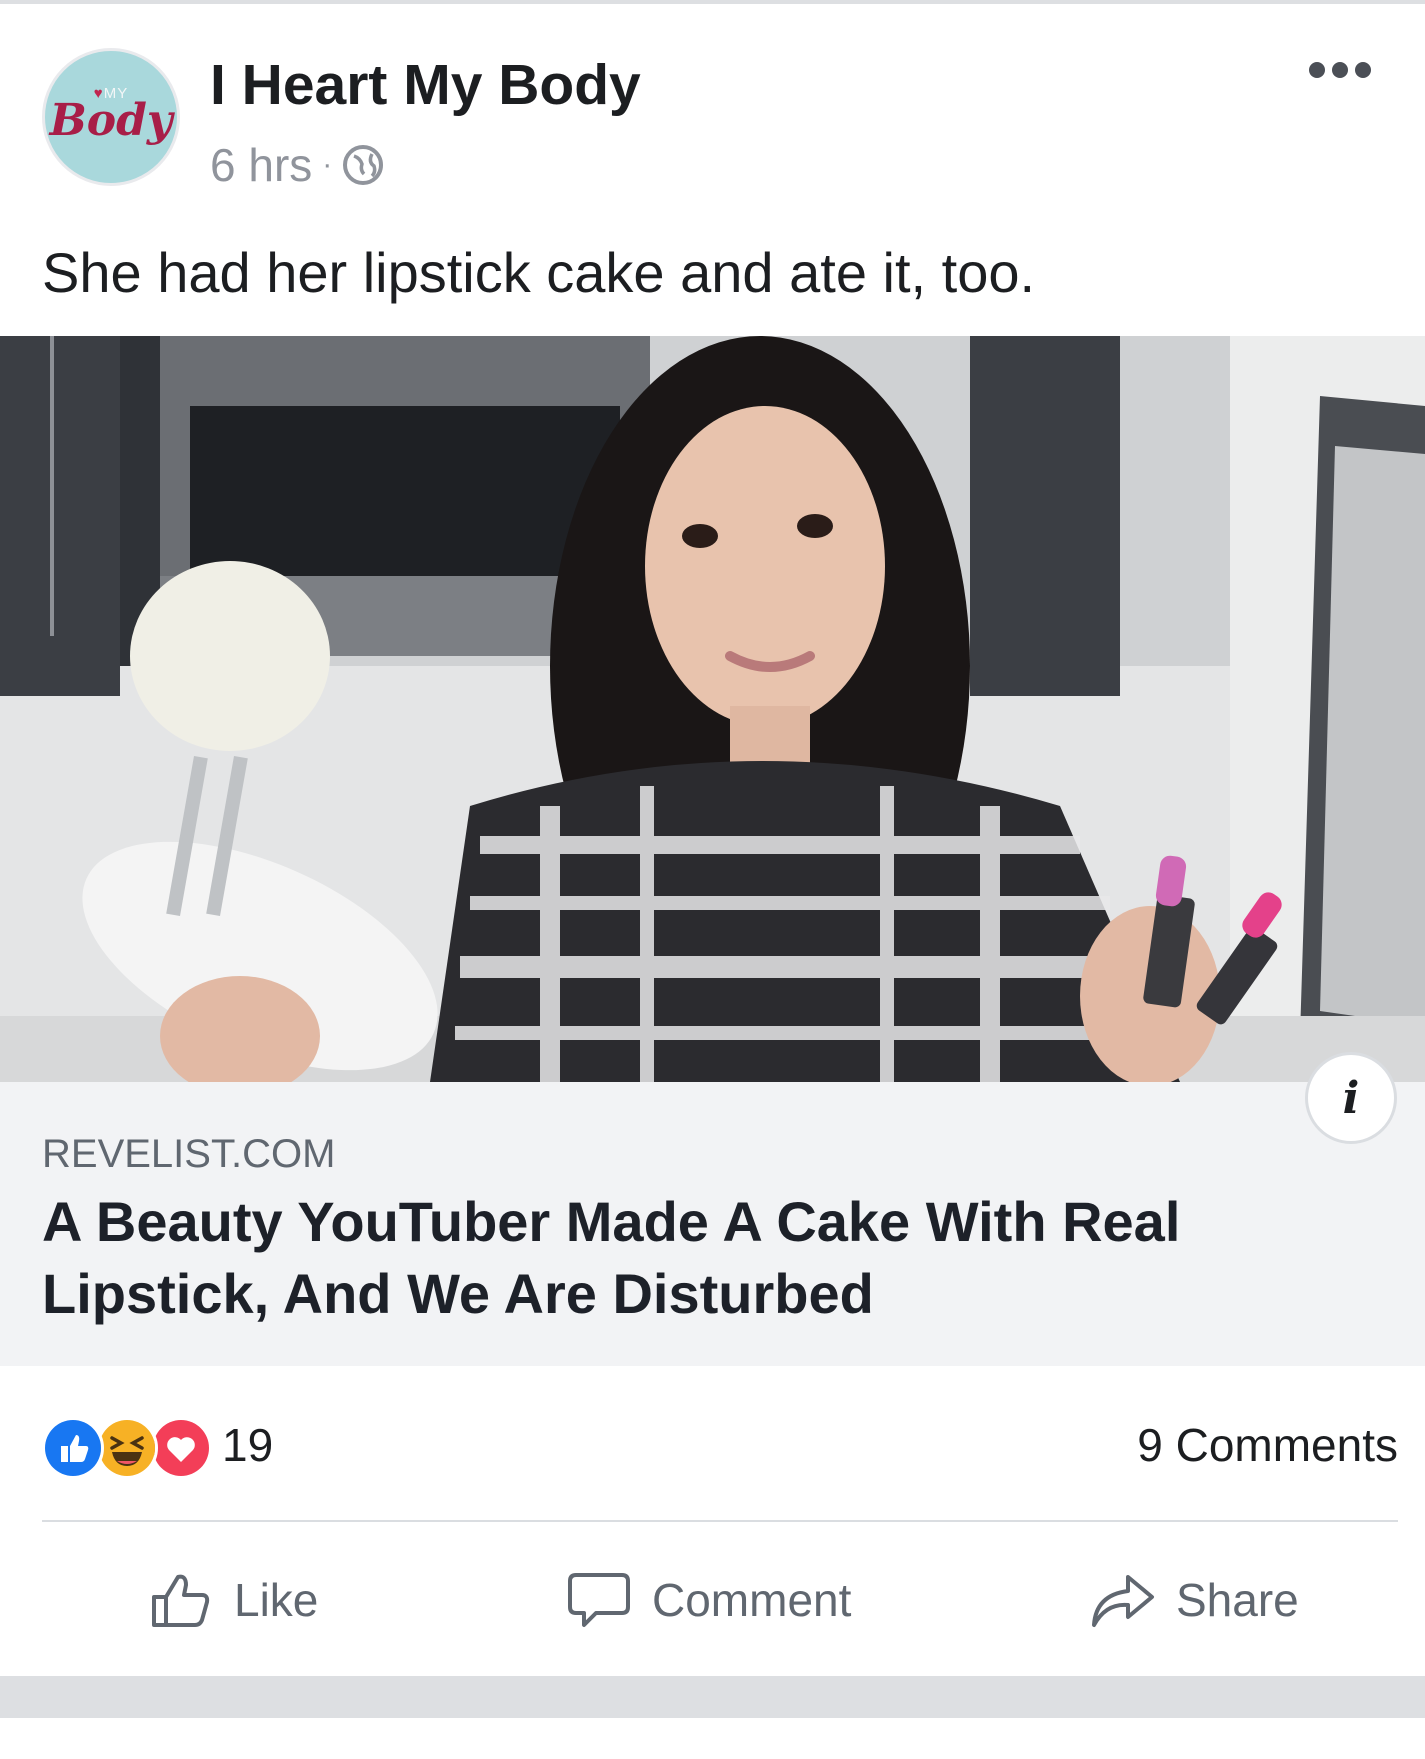 This screenshot has height=1759, width=1425. I want to click on like-label: Like, so click(276, 1600).